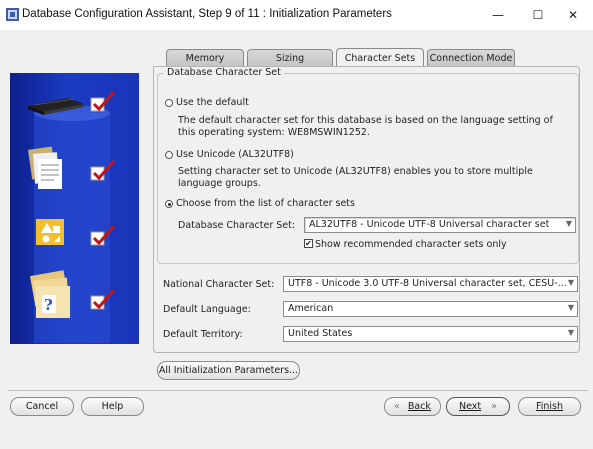 The image size is (593, 449). What do you see at coordinates (169, 103) in the screenshot?
I see `radio-use-default` at bounding box center [169, 103].